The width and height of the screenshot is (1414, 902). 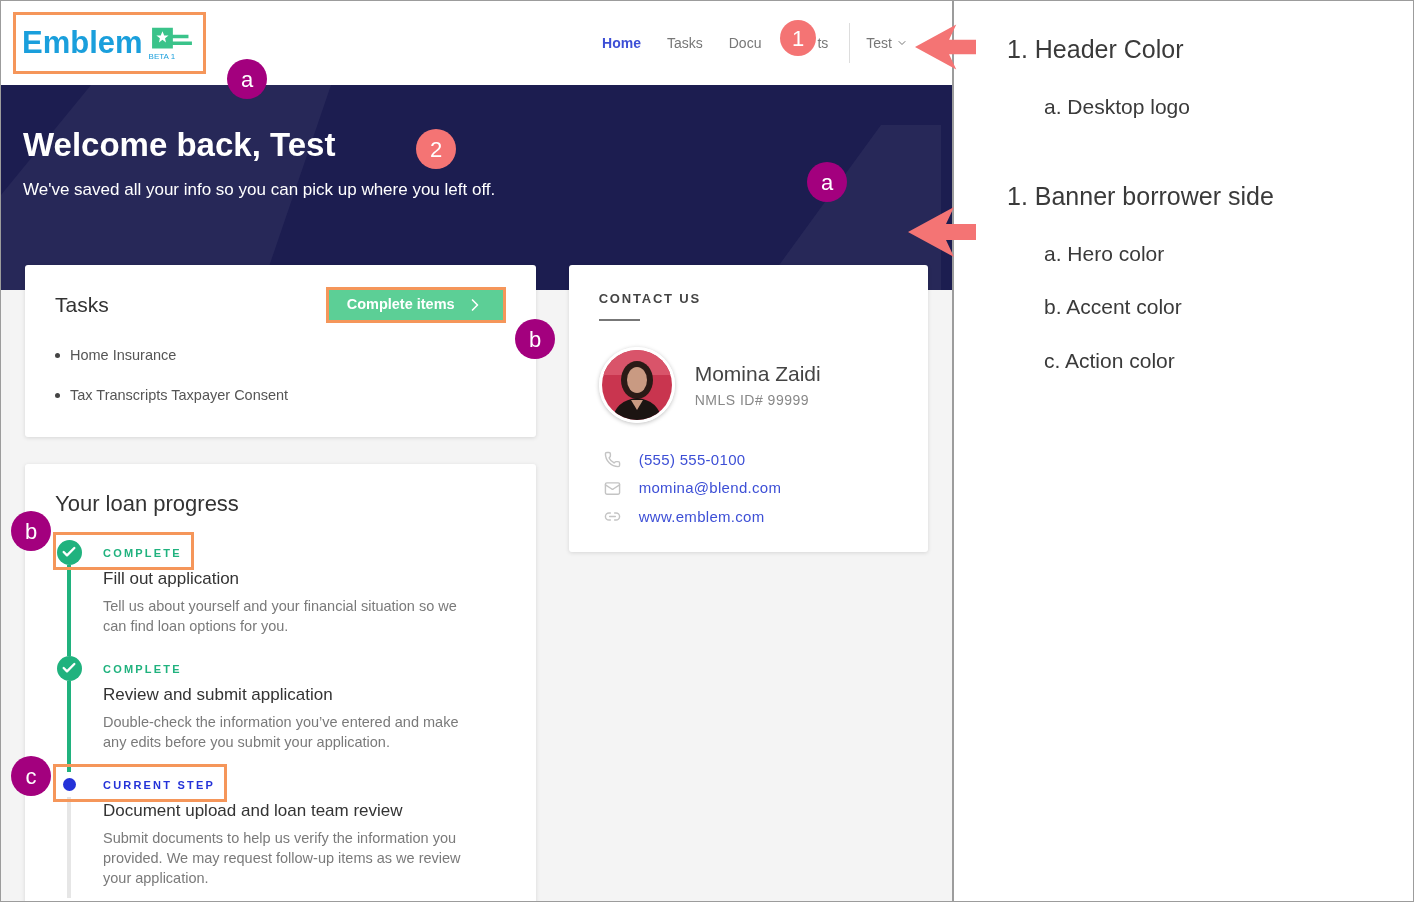 I want to click on step-description: Tell us about yourself and your financial situation so we can find loan options for you., so click(x=280, y=616).